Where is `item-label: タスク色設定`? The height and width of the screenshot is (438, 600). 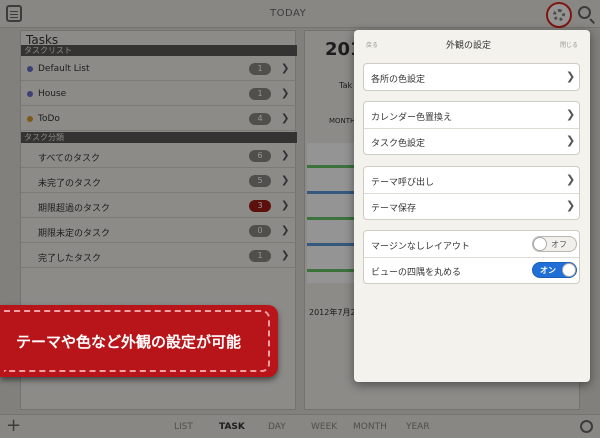 item-label: タスク色設定 is located at coordinates (398, 144).